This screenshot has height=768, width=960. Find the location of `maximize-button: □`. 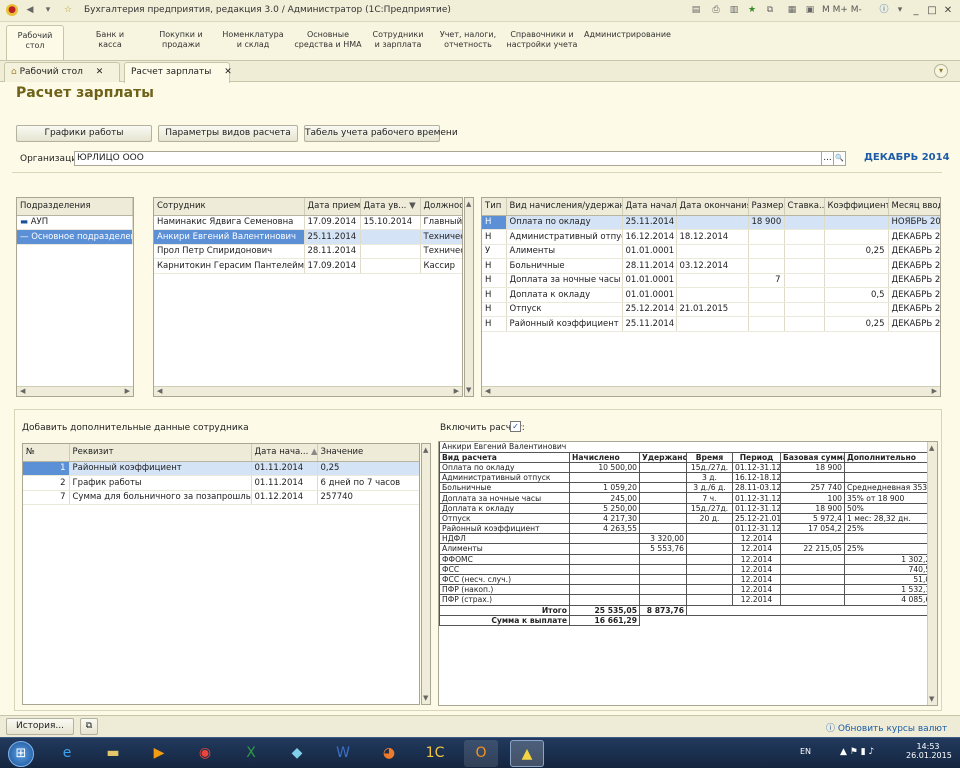

maximize-button: □ is located at coordinates (932, 10).